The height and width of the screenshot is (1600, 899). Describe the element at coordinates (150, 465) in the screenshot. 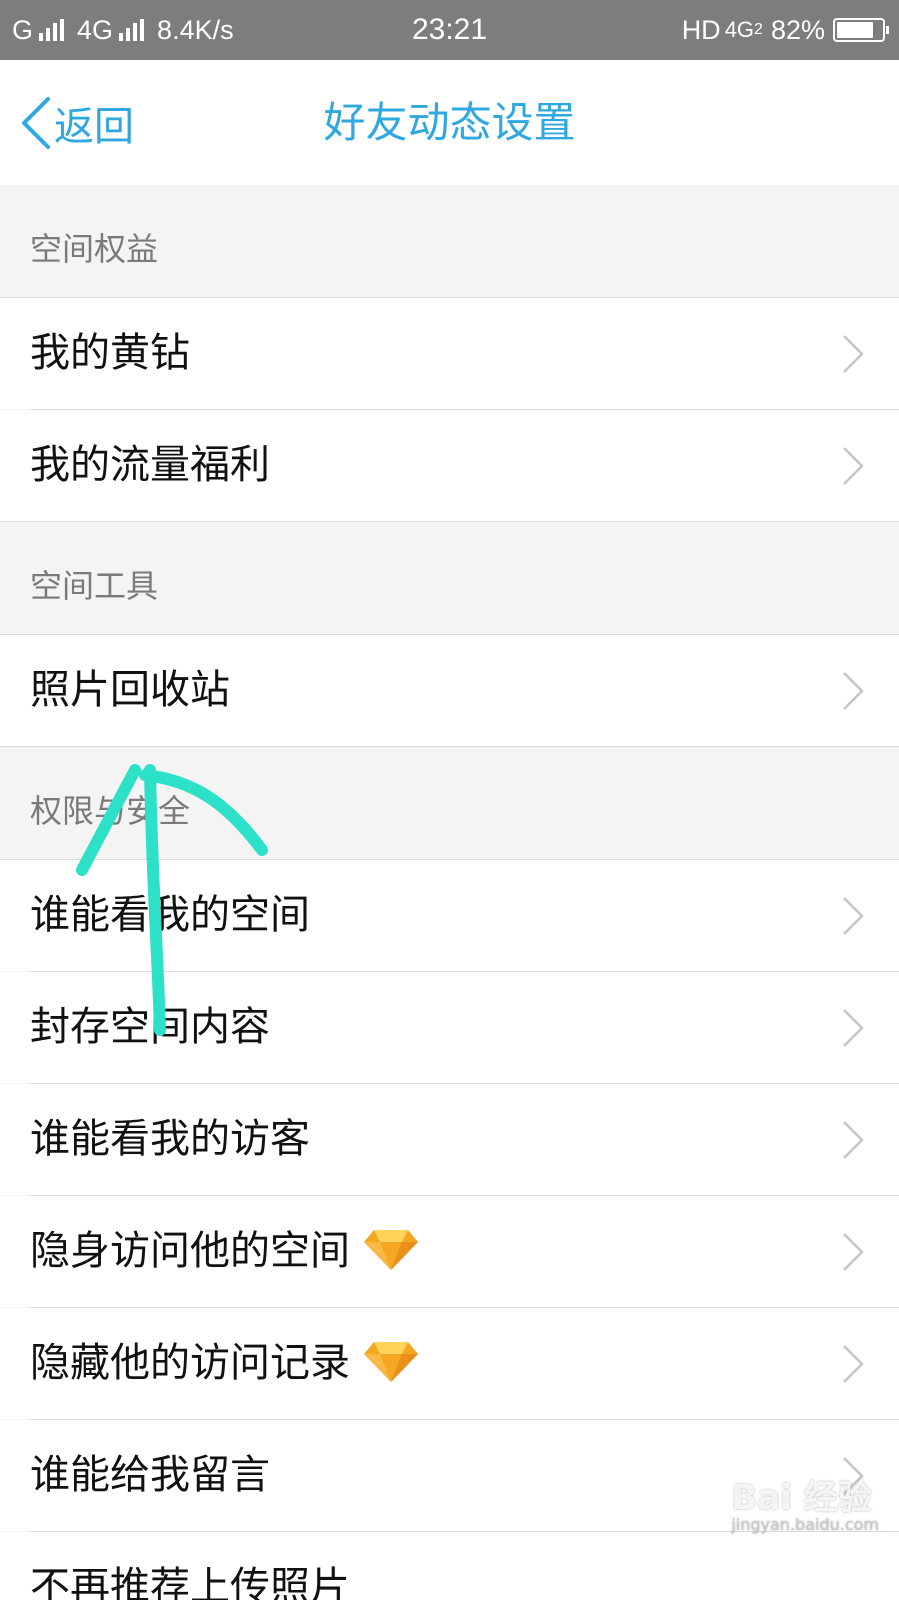

I see `list-item-label: 我的流量福利` at that location.